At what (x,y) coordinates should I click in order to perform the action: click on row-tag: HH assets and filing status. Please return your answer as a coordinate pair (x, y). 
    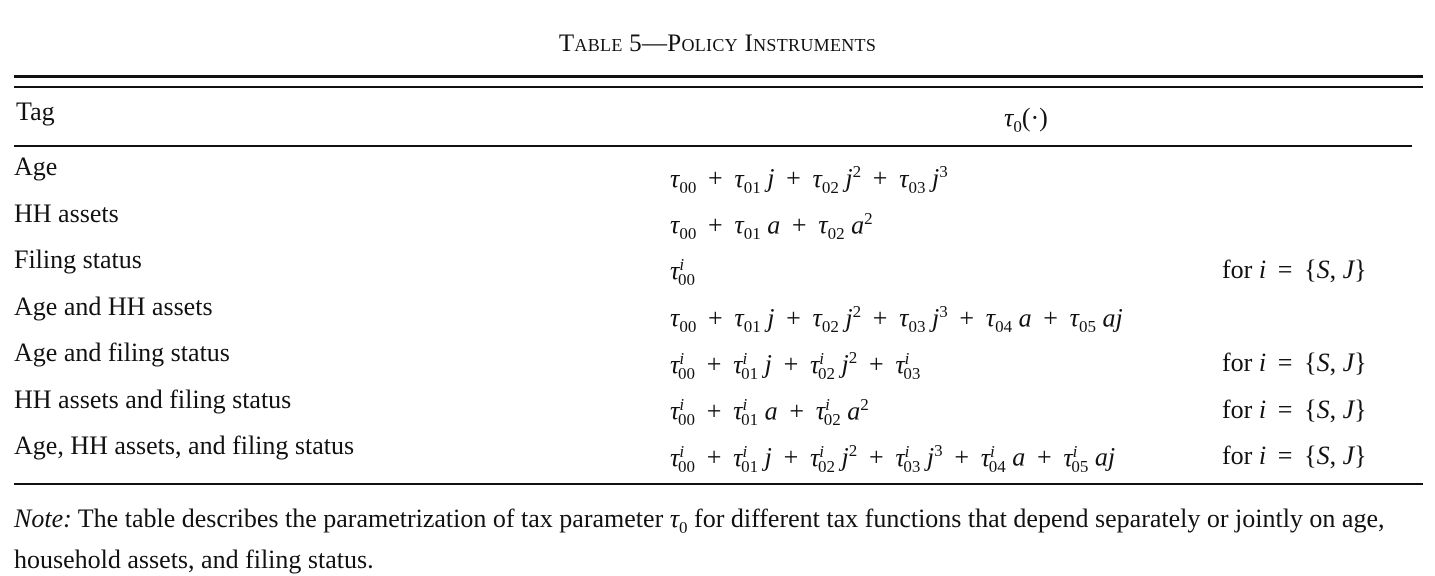
    Looking at the image, I should click on (153, 399).